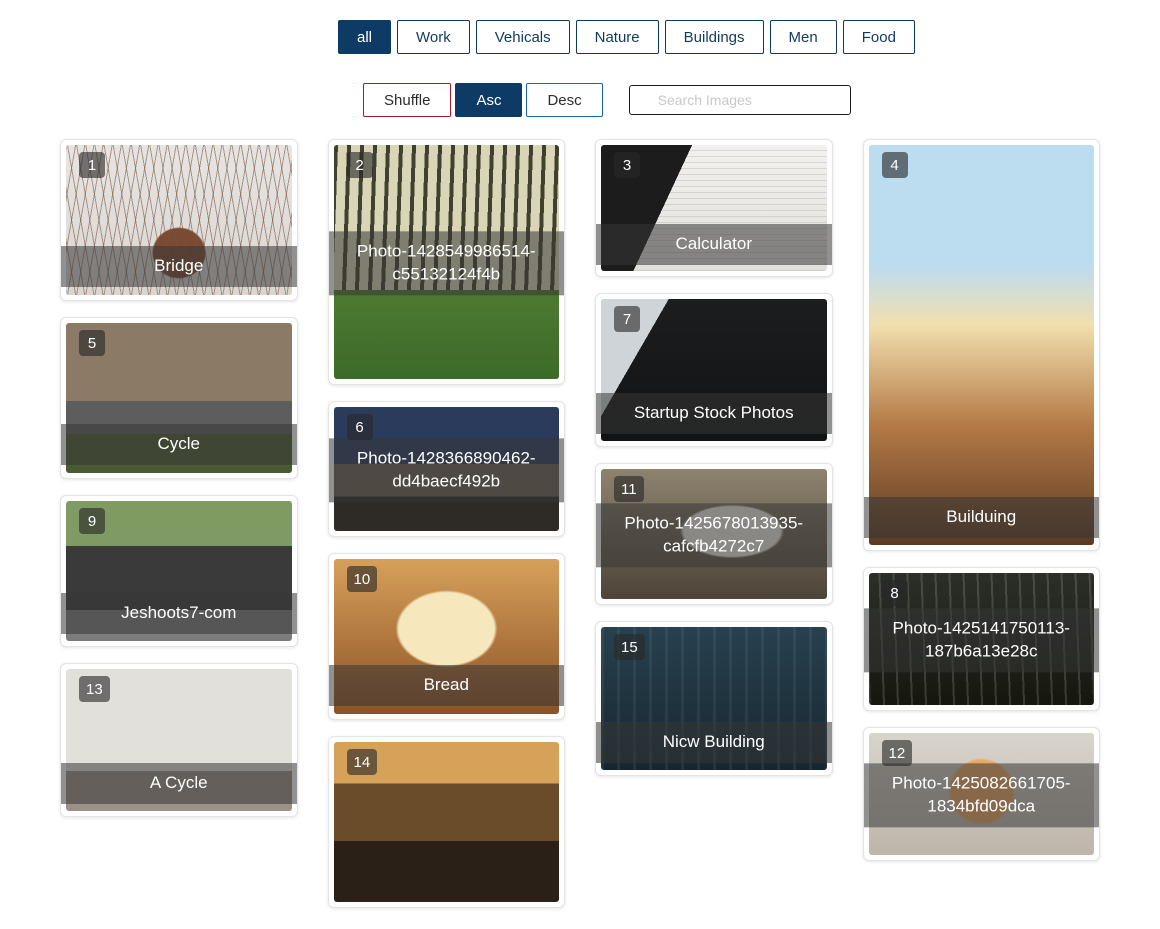 The width and height of the screenshot is (1160, 929). What do you see at coordinates (433, 37) in the screenshot?
I see `filter-tab-work: Work` at bounding box center [433, 37].